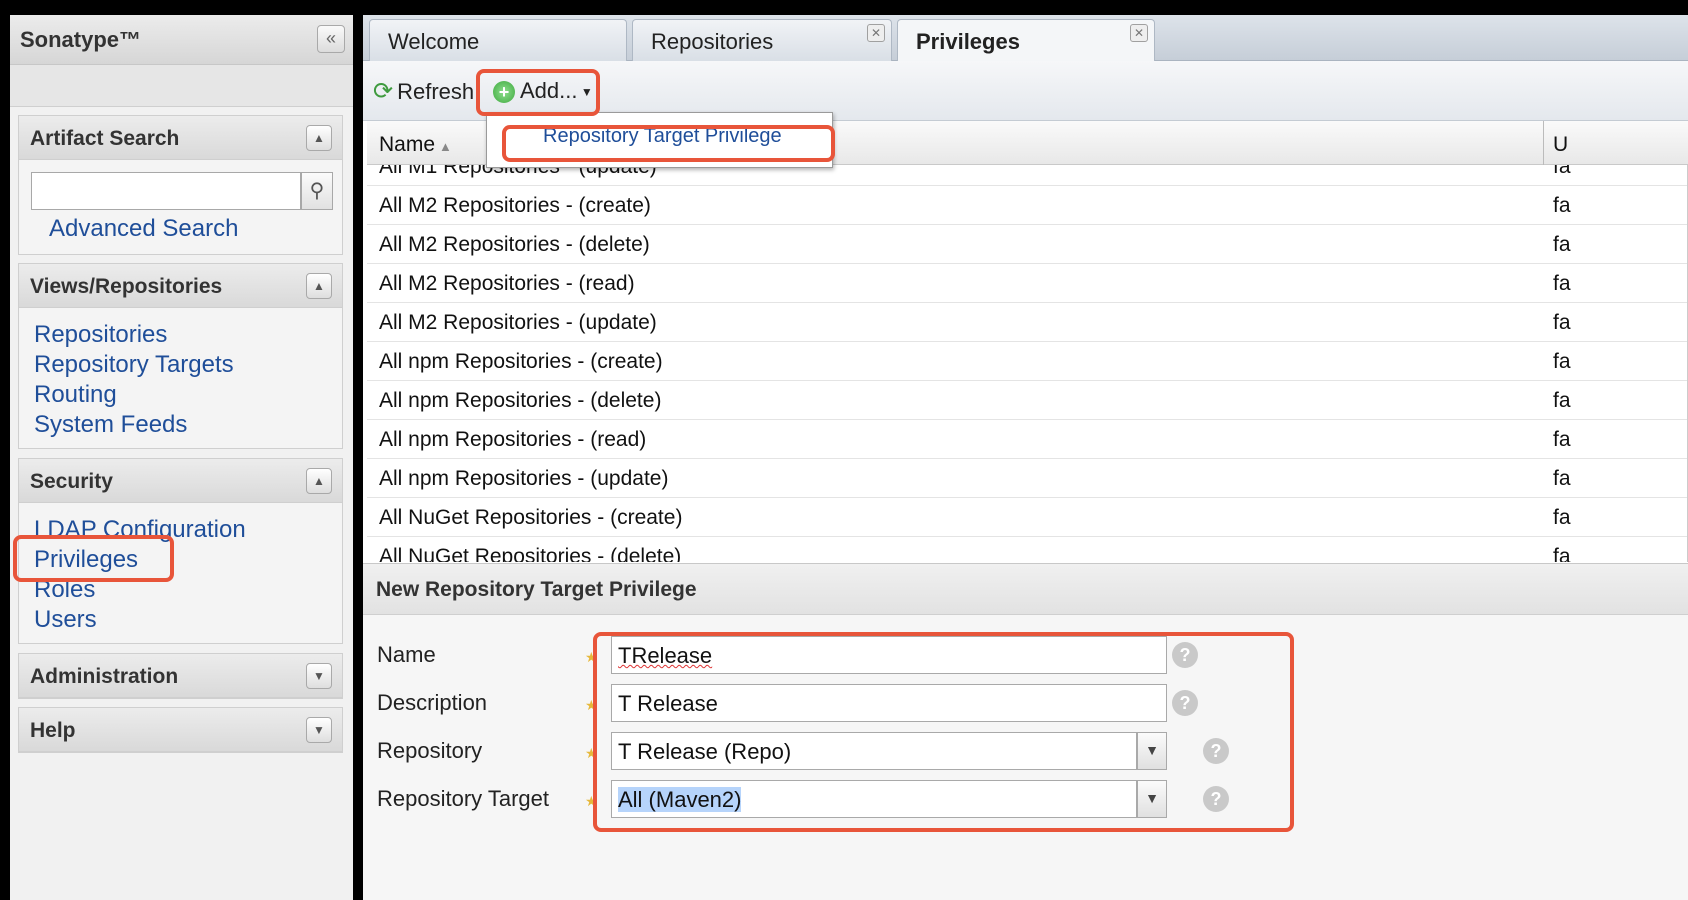 Image resolution: width=1688 pixels, height=900 pixels. What do you see at coordinates (1027, 439) in the screenshot?
I see `table-row: All npm Repositories - (read) fa` at bounding box center [1027, 439].